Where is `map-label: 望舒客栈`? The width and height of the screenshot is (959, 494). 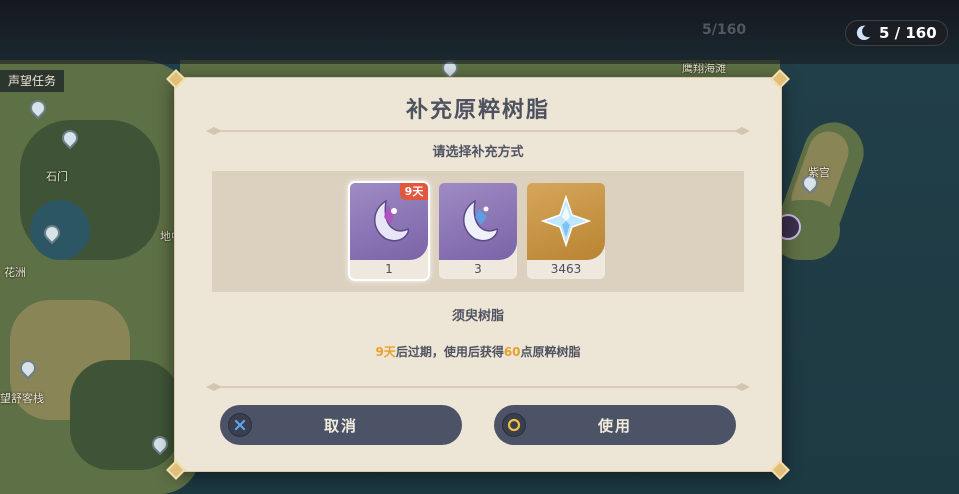
map-label: 望舒客栈 is located at coordinates (22, 398).